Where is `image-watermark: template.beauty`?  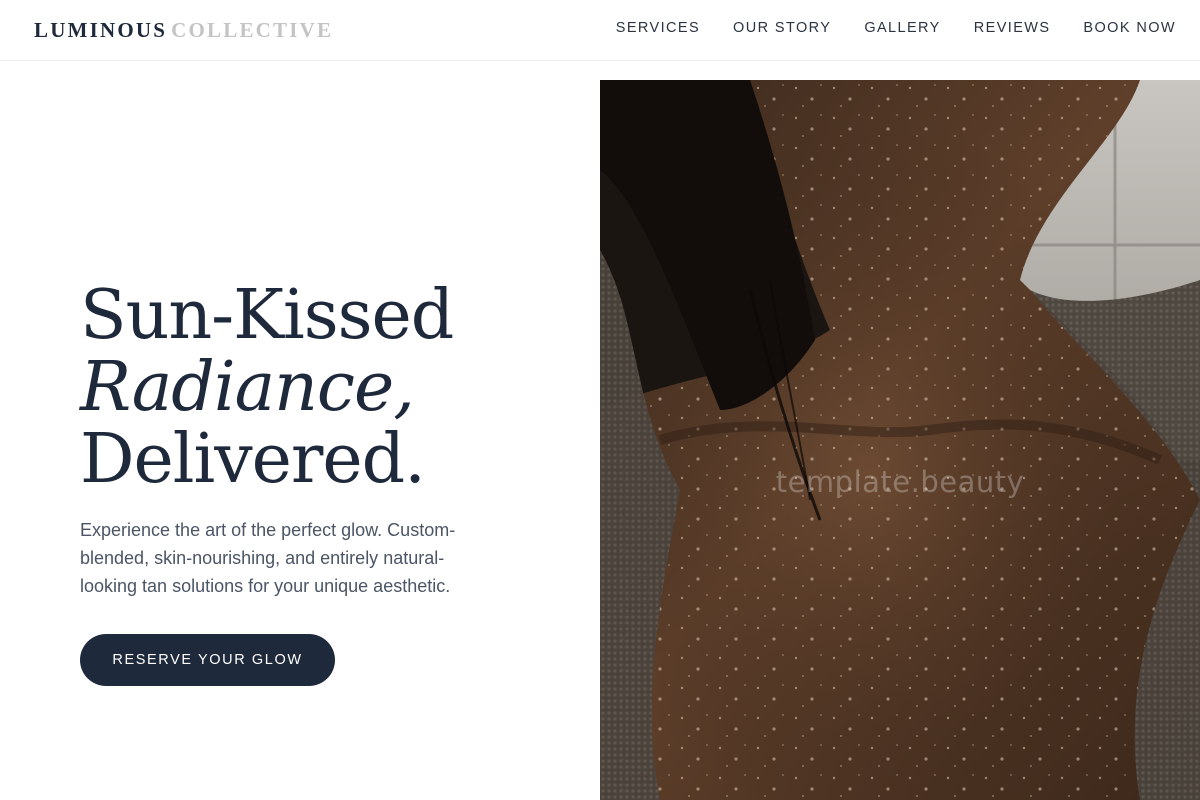
image-watermark: template.beauty is located at coordinates (900, 482).